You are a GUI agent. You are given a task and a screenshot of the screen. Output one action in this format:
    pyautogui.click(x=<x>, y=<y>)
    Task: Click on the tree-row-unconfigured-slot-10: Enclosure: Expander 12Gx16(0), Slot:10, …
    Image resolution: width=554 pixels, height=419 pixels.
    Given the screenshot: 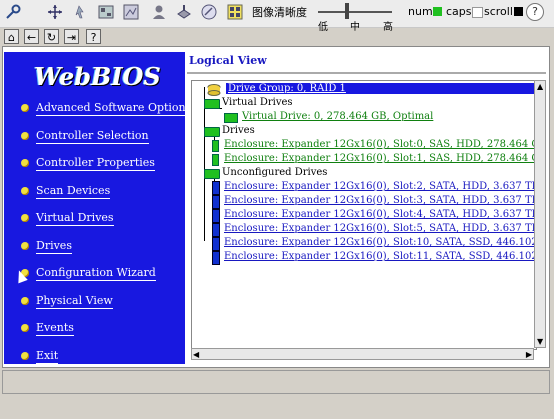 What is the action you would take?
    pyautogui.click(x=374, y=243)
    